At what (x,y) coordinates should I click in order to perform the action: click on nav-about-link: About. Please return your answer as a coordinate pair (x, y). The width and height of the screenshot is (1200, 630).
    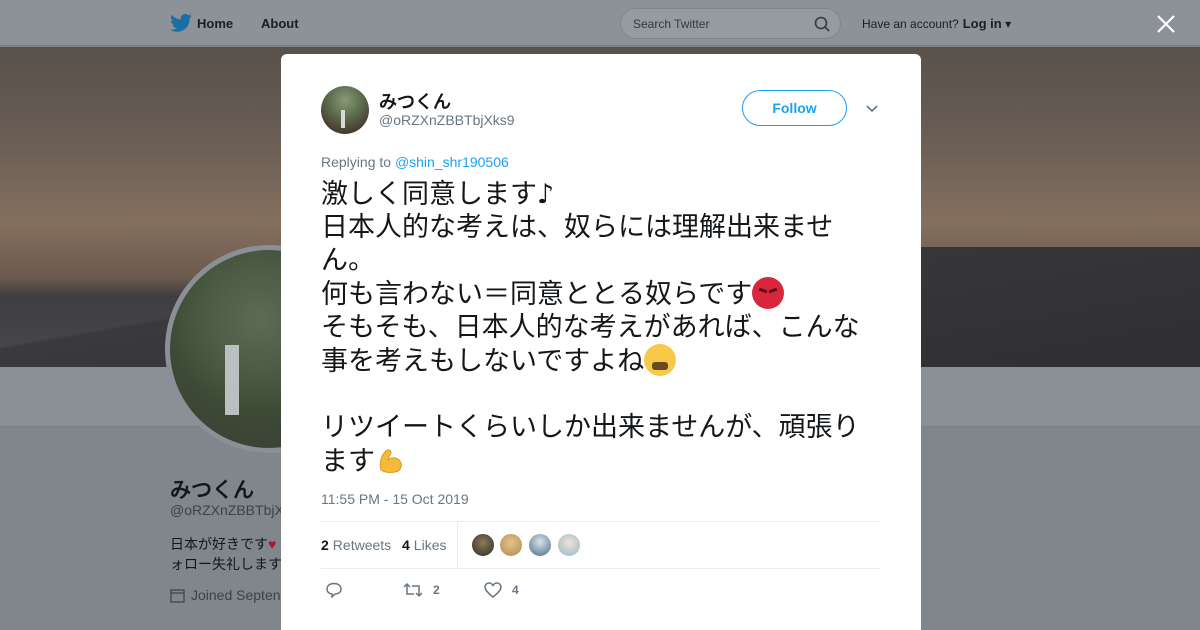
    Looking at the image, I should click on (280, 23).